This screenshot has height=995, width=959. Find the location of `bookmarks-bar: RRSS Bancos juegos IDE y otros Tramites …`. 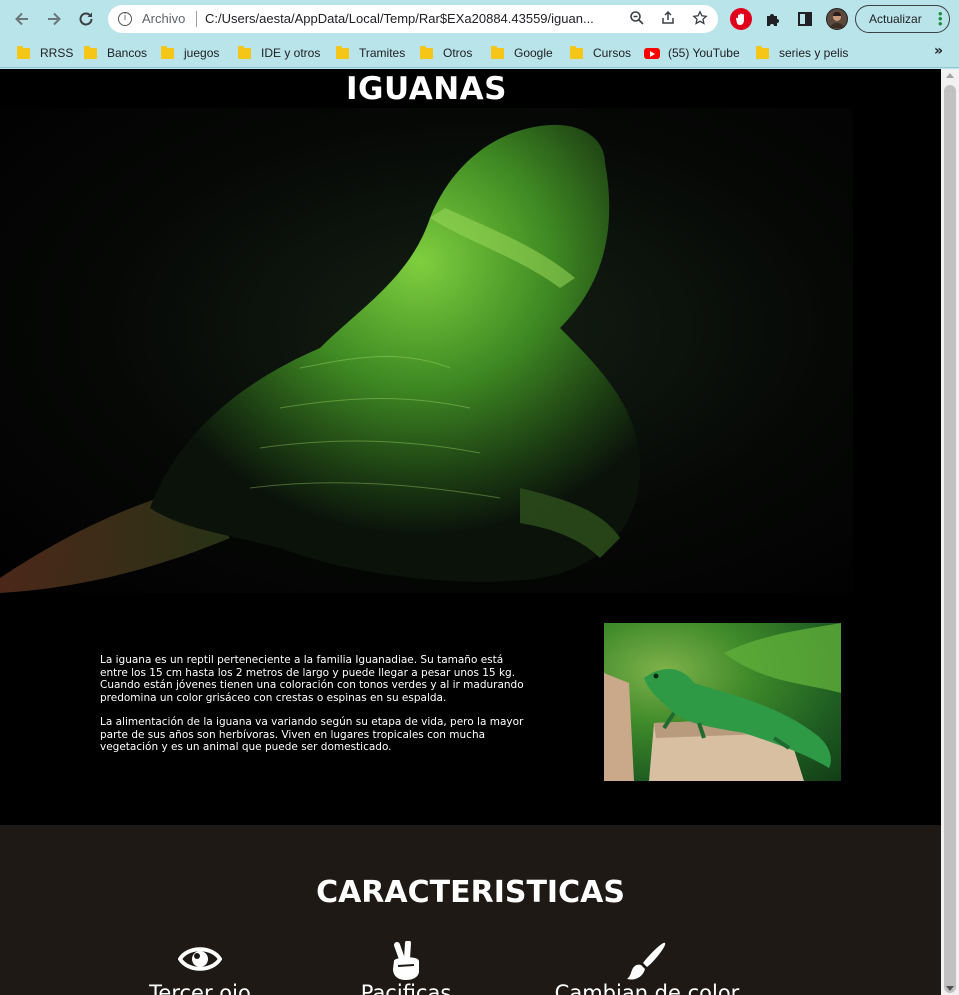

bookmarks-bar: RRSS Bancos juegos IDE y otros Tramites … is located at coordinates (479, 53).